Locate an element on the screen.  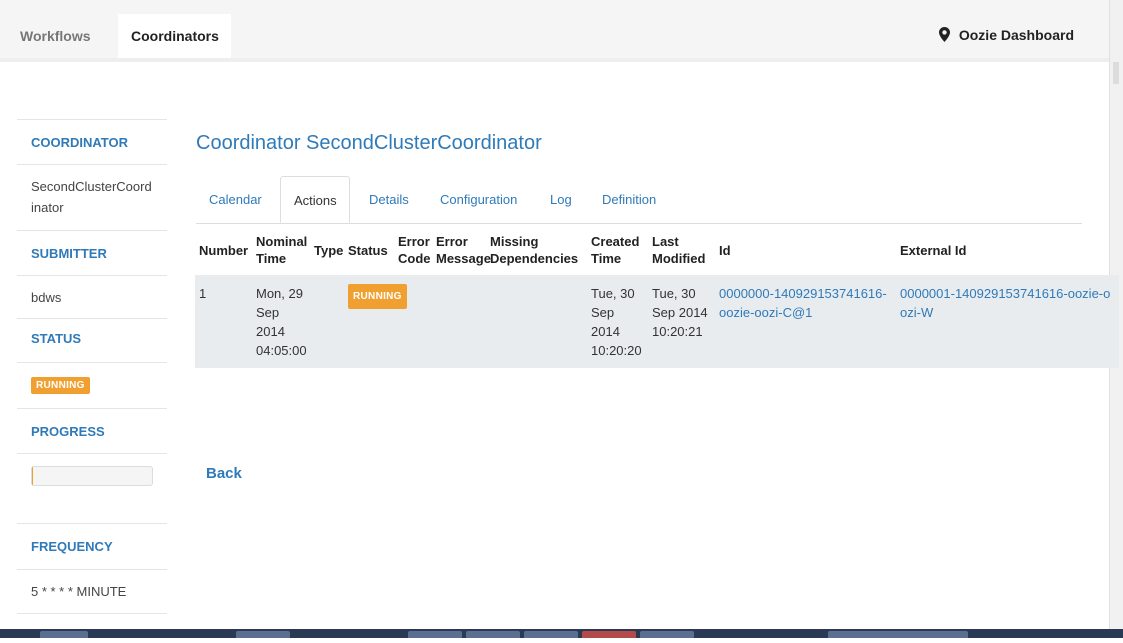
frequency-label: FREQUENCY is located at coordinates (92, 546).